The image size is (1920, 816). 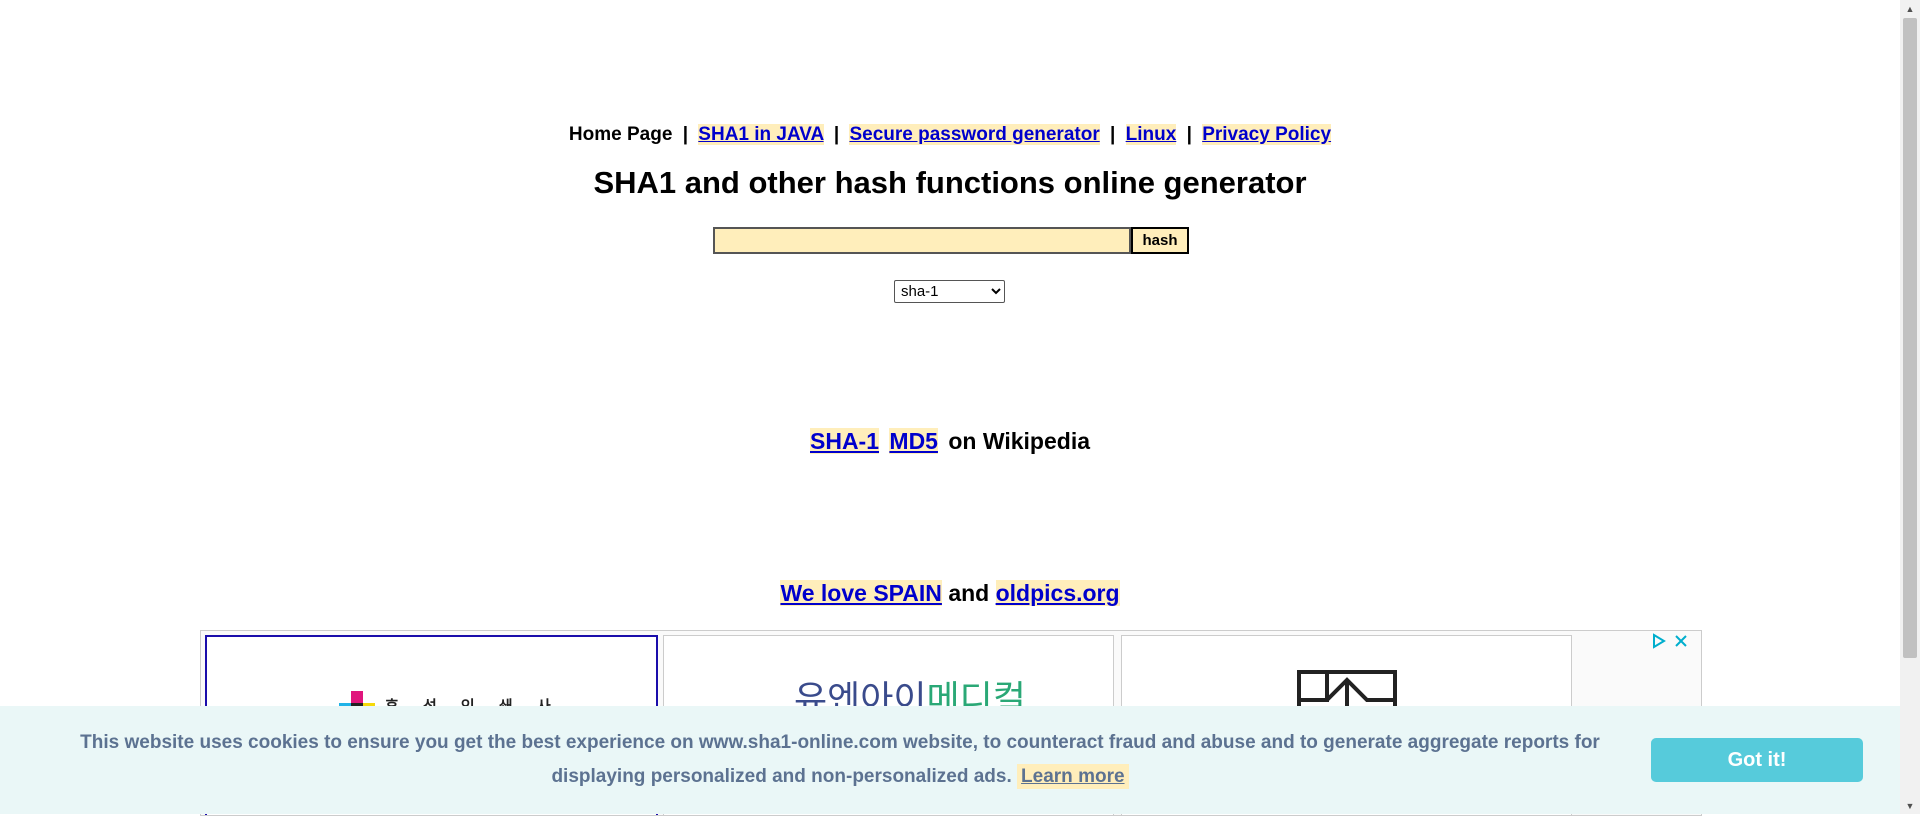 I want to click on promo-links: We love SPAIN and oldpics.org, so click(x=950, y=593).